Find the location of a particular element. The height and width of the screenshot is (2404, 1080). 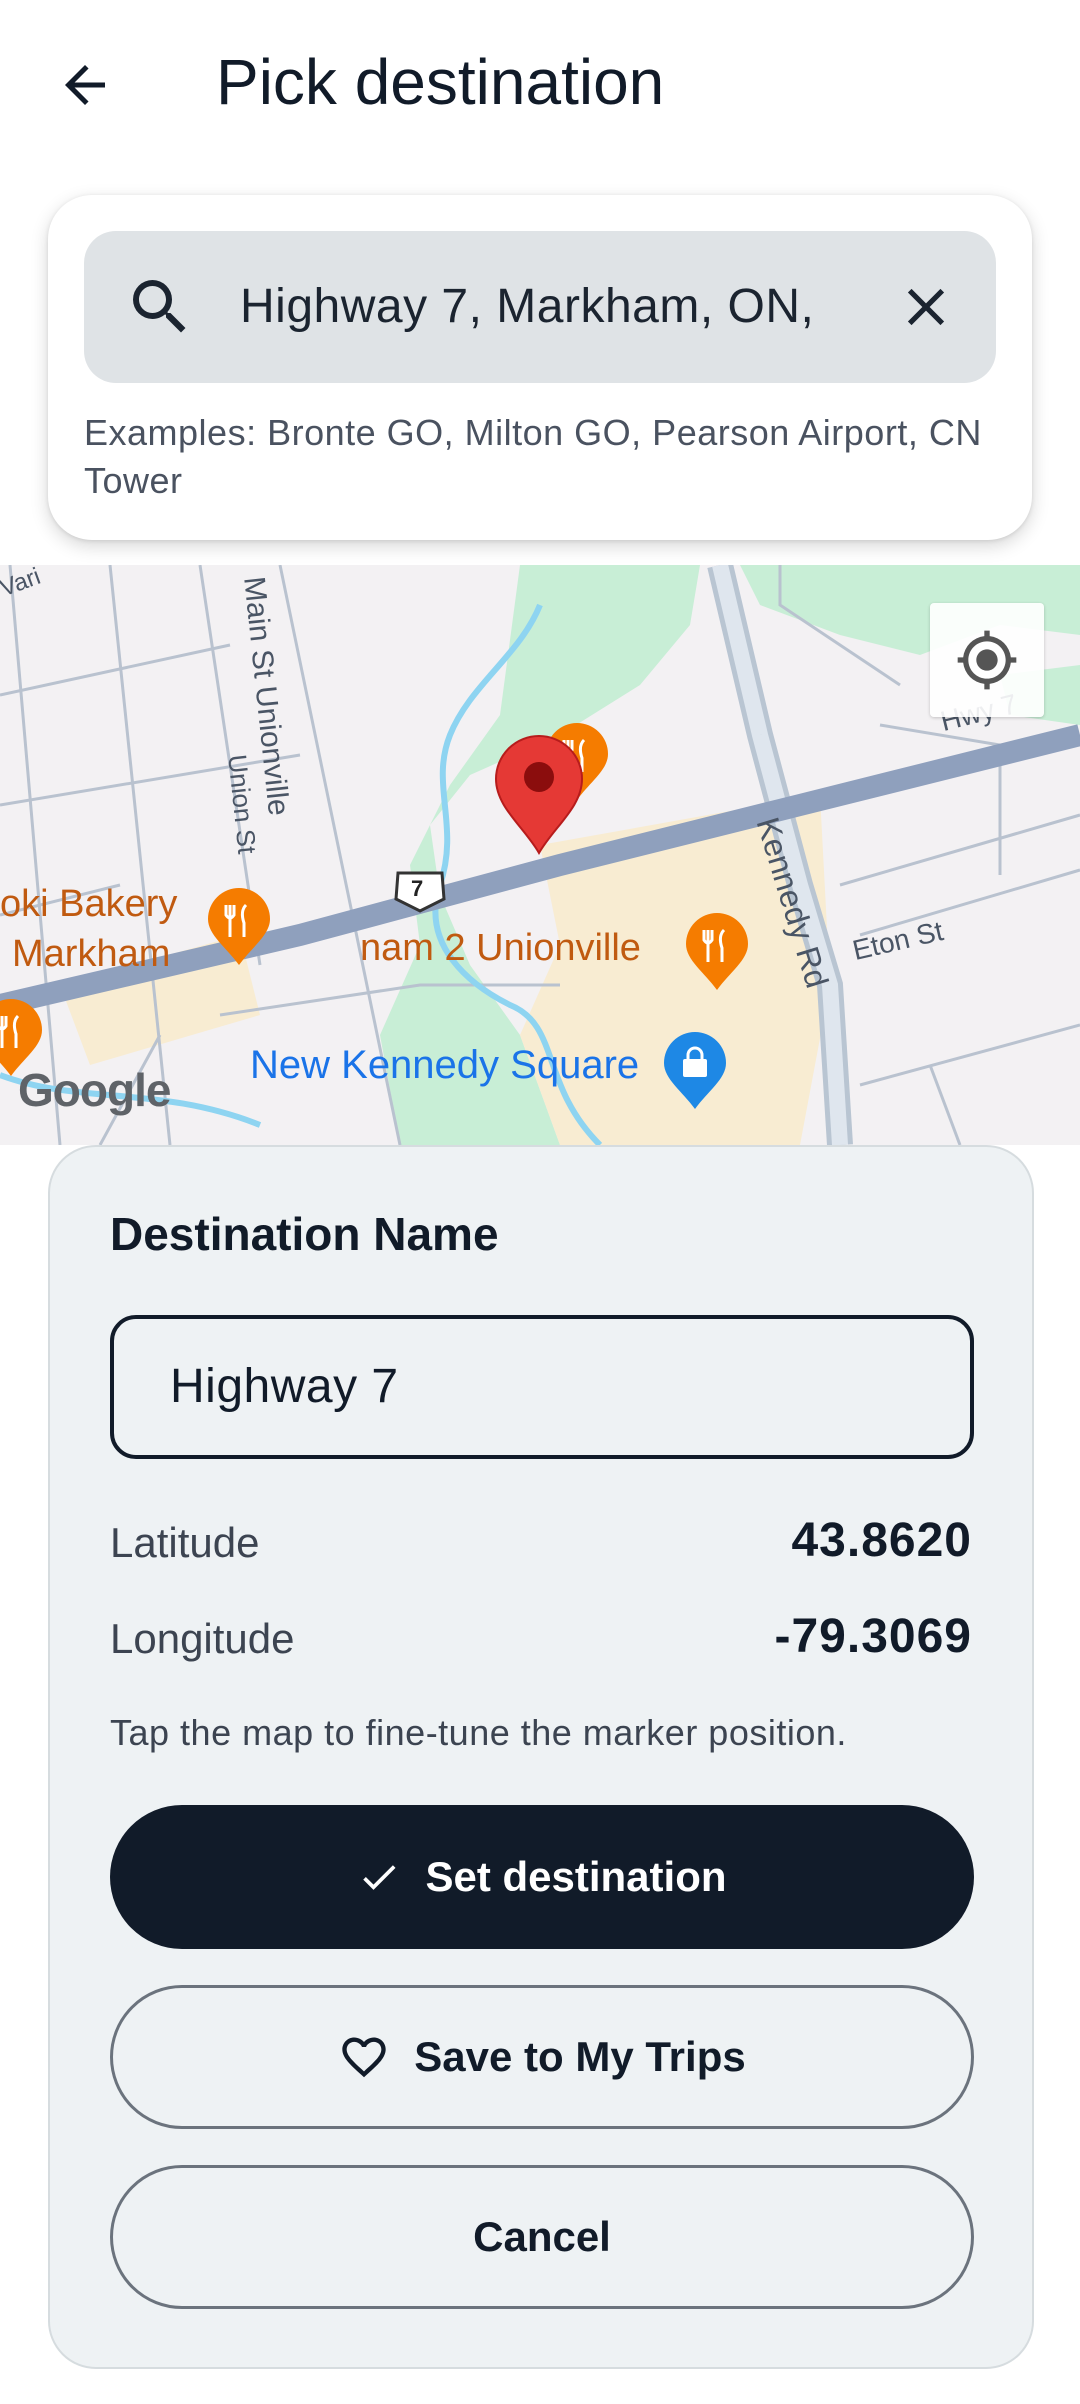

search-value: Highway 7, Markham, ON, is located at coordinates (570, 307).